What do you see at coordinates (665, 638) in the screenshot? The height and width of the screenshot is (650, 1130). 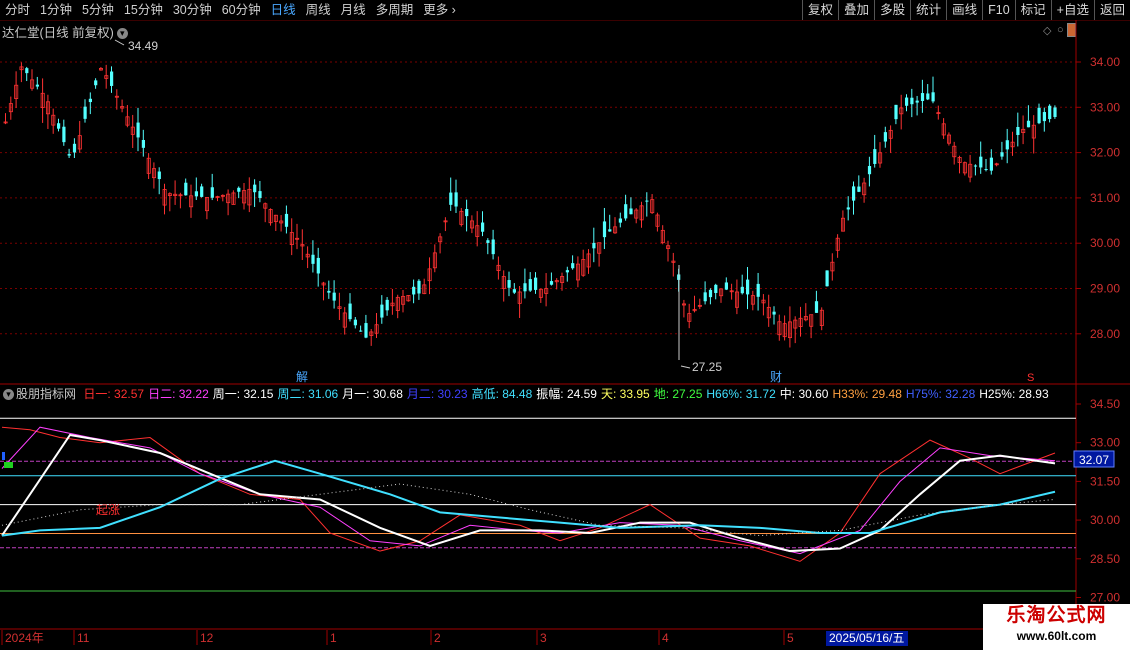 I see `date-label: 4` at bounding box center [665, 638].